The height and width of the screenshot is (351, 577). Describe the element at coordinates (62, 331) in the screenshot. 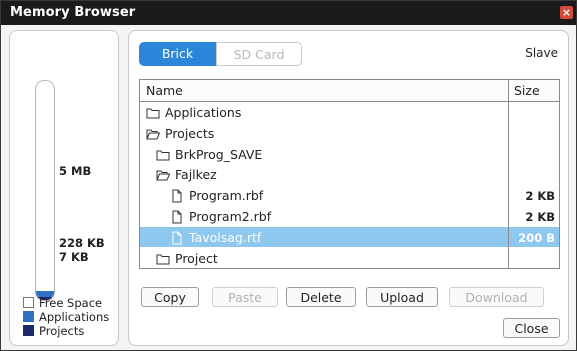

I see `legend-label: Projects` at that location.